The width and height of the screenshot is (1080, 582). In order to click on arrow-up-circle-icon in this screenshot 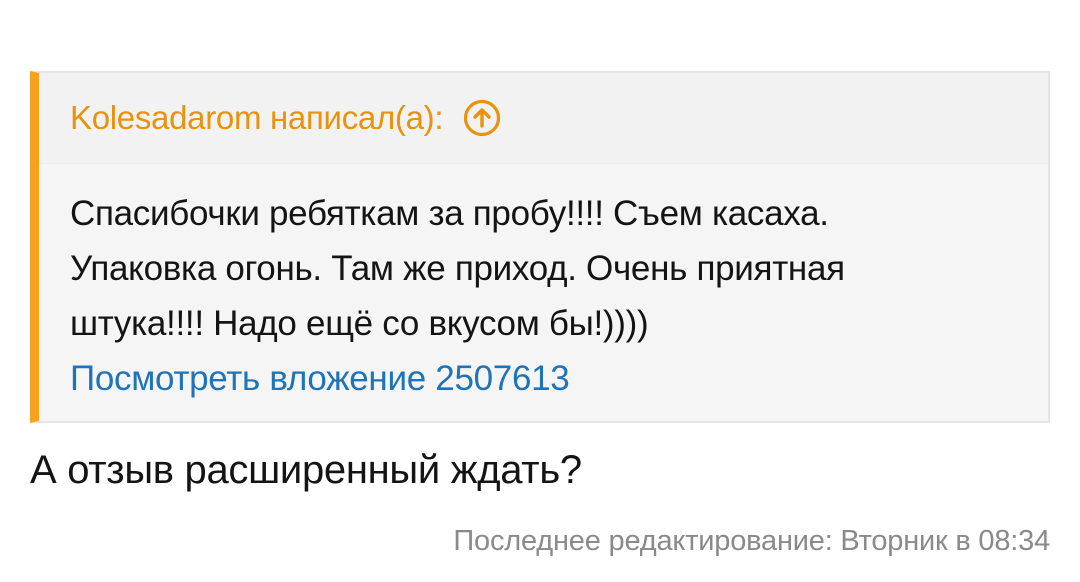, I will do `click(482, 118)`.